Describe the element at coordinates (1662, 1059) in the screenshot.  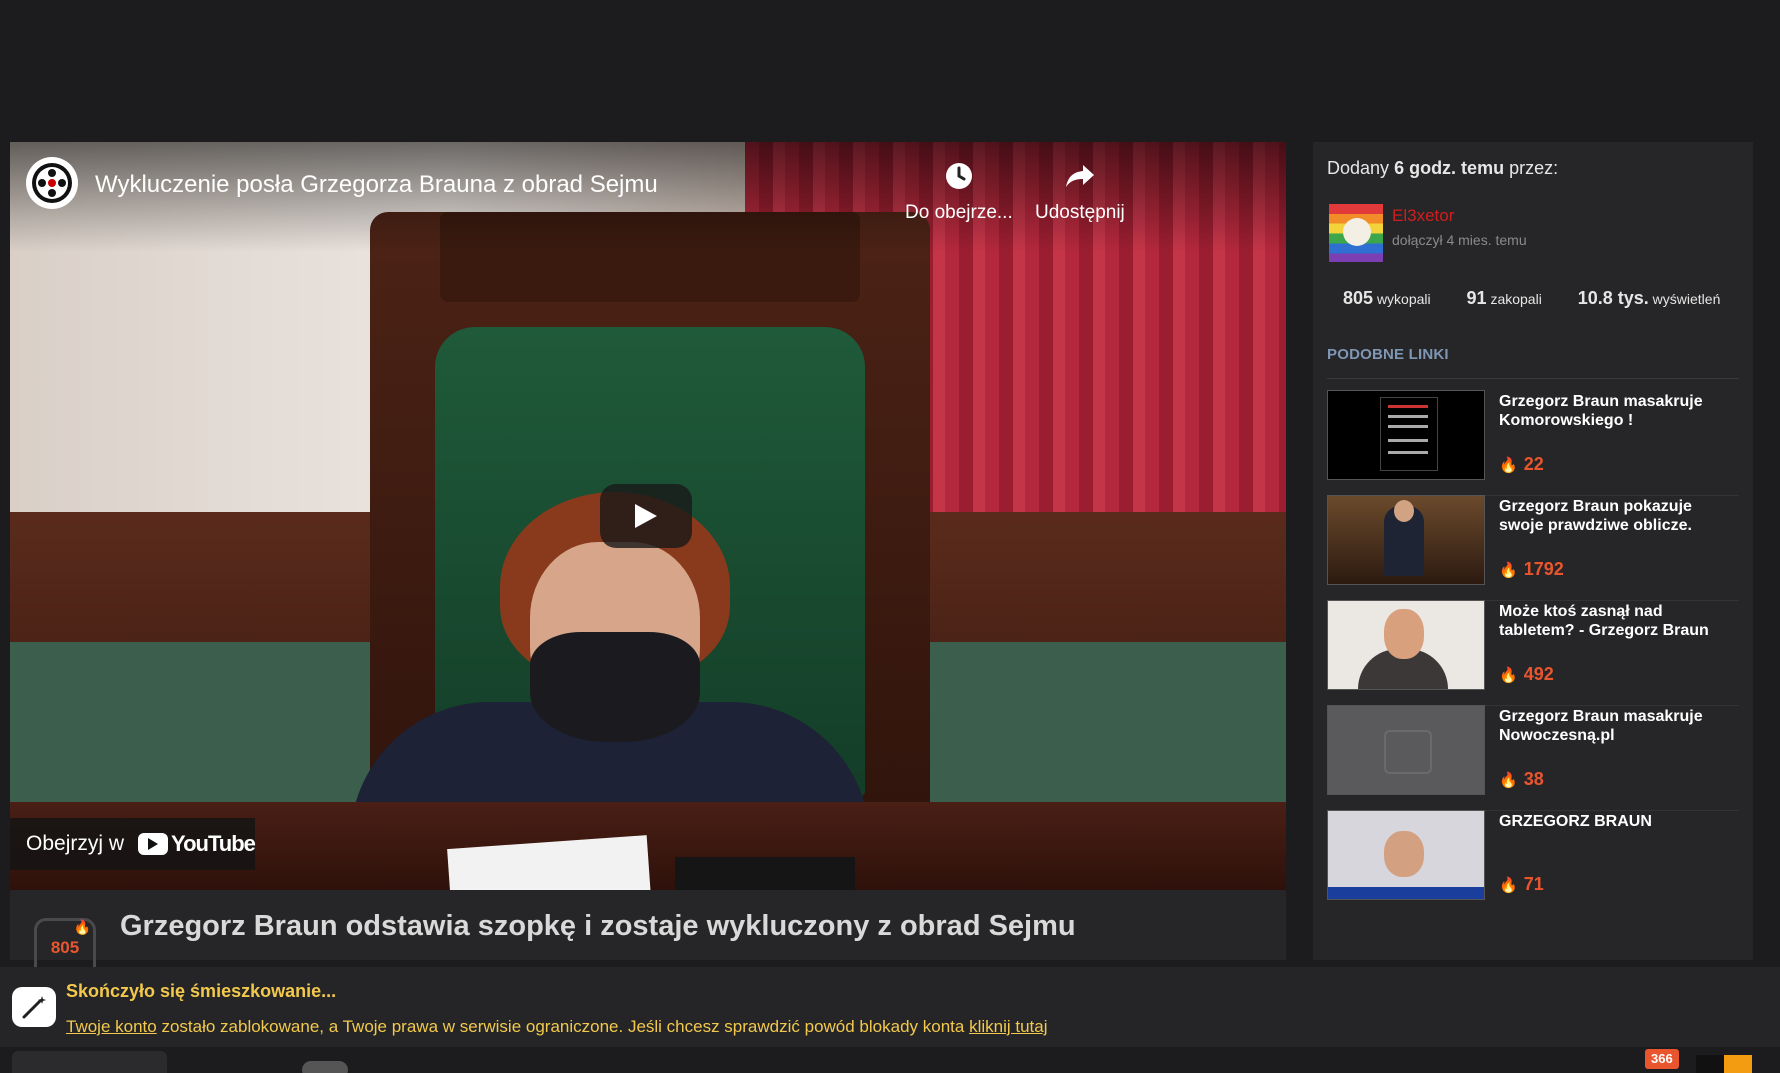
I see `notifications-badge: 366` at that location.